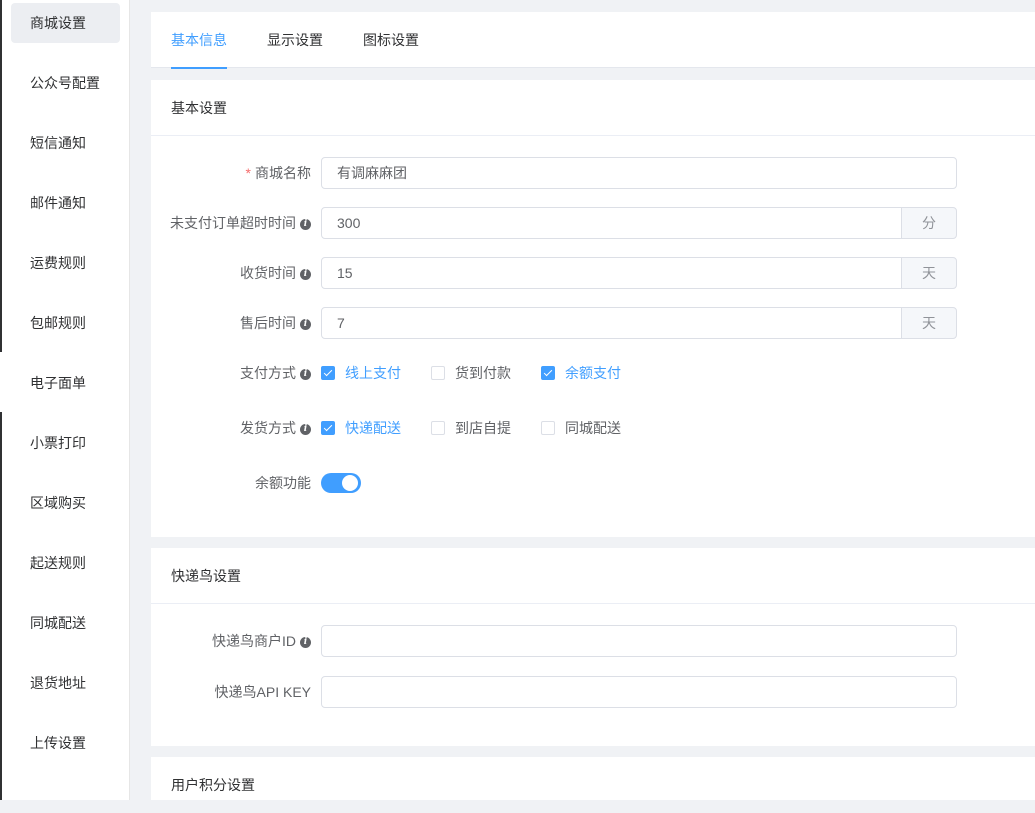 This screenshot has height=813, width=1035. Describe the element at coordinates (611, 223) in the screenshot. I see `unpaid-timeout-input: 300` at that location.